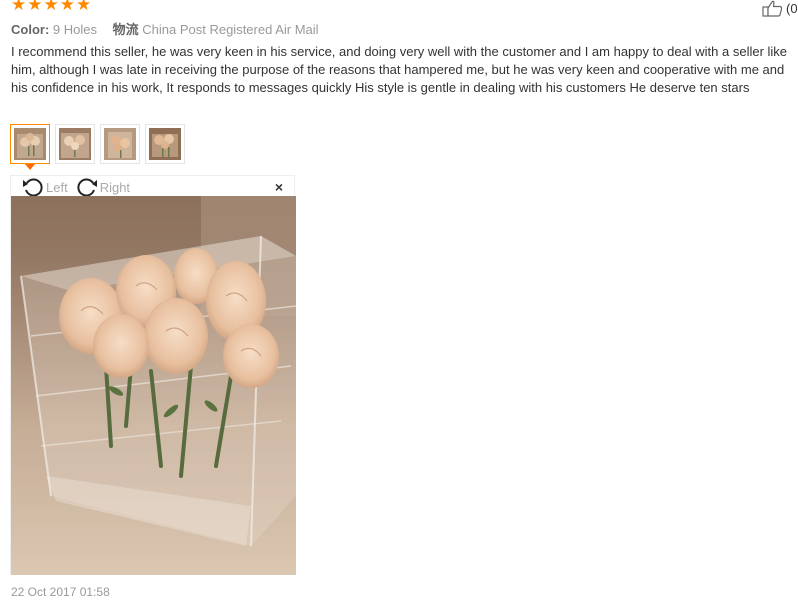 Image resolution: width=798 pixels, height=607 pixels. What do you see at coordinates (115, 187) in the screenshot?
I see `rotate-right-label: Right` at bounding box center [115, 187].